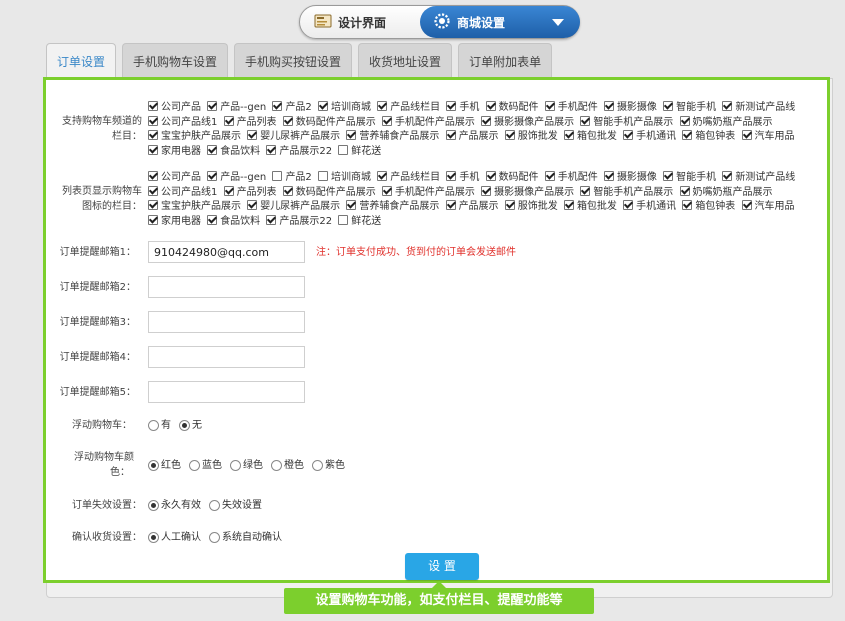  I want to click on cart-channel-checkbox-item: 产品列表, so click(250, 121).